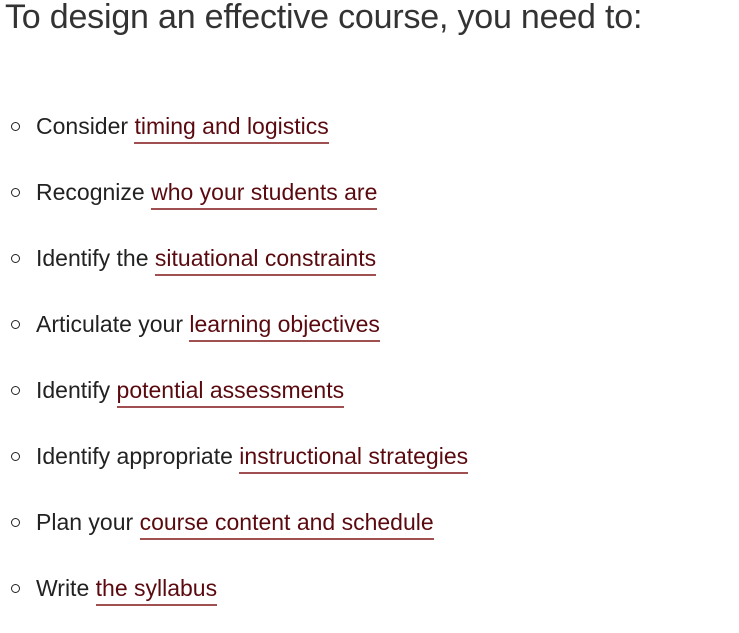 The image size is (739, 633). Describe the element at coordinates (354, 458) in the screenshot. I see `item-link: instructional strategies` at that location.